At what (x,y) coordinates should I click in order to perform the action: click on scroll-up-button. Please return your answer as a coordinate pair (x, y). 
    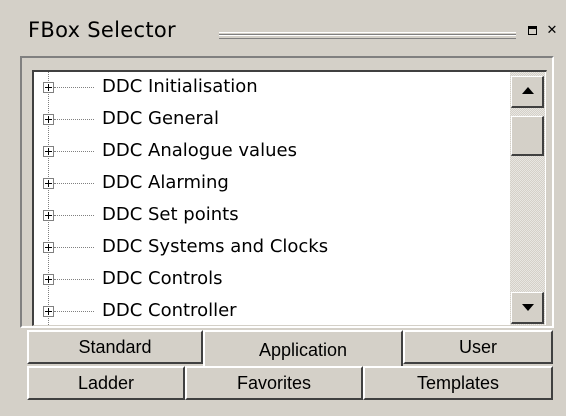
    Looking at the image, I should click on (527, 92).